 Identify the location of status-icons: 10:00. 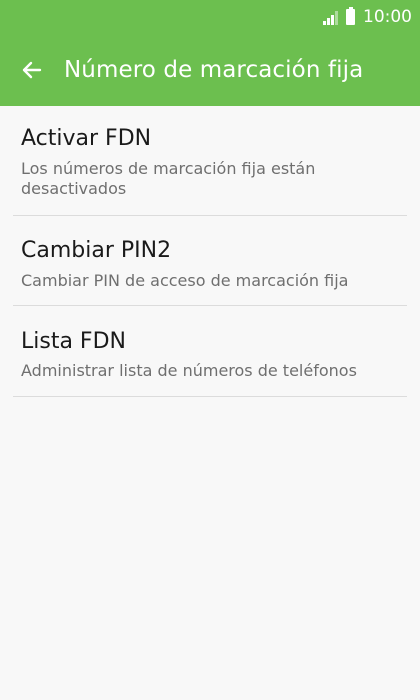
(367, 17).